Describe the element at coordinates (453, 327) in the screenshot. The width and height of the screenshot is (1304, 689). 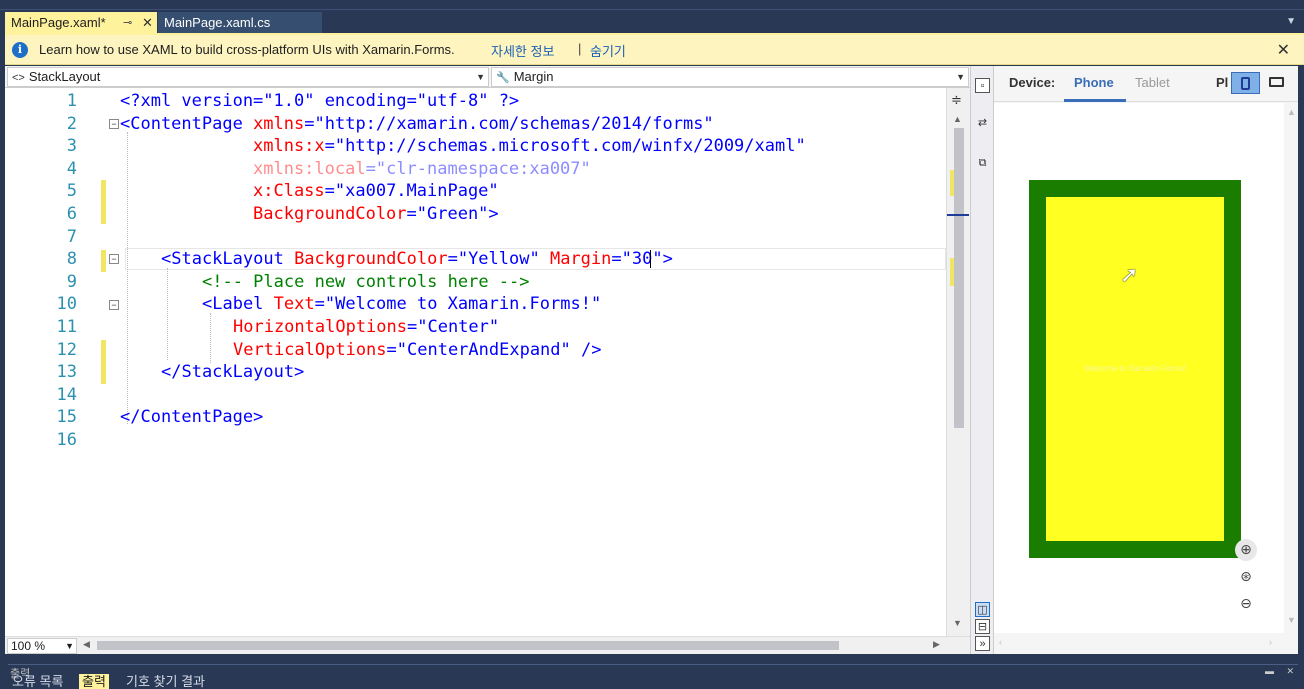
I see `token-value: ="Center"` at that location.